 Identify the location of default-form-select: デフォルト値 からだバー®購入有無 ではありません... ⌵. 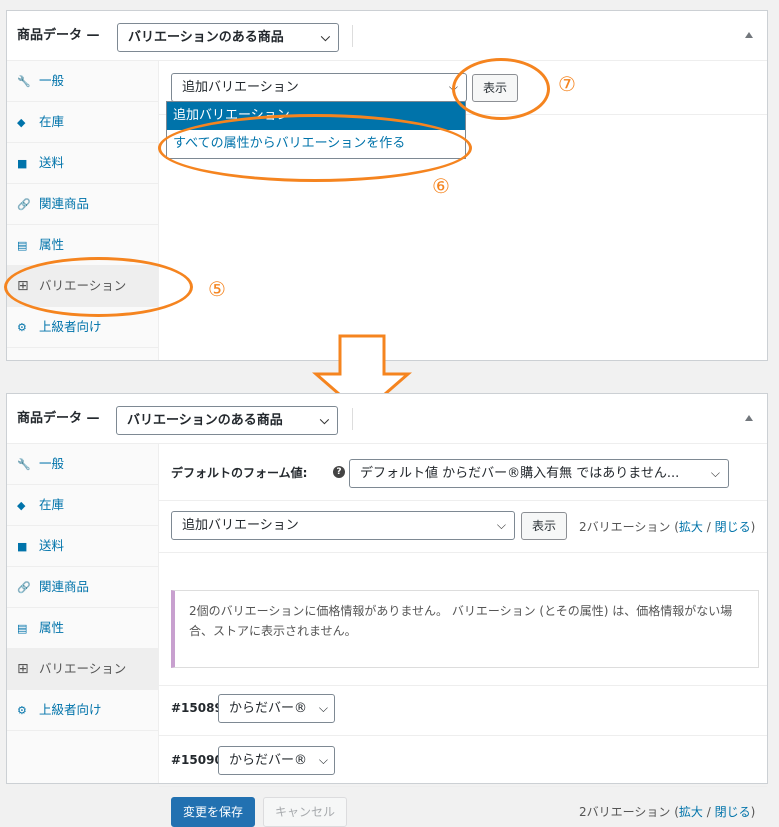
(539, 473).